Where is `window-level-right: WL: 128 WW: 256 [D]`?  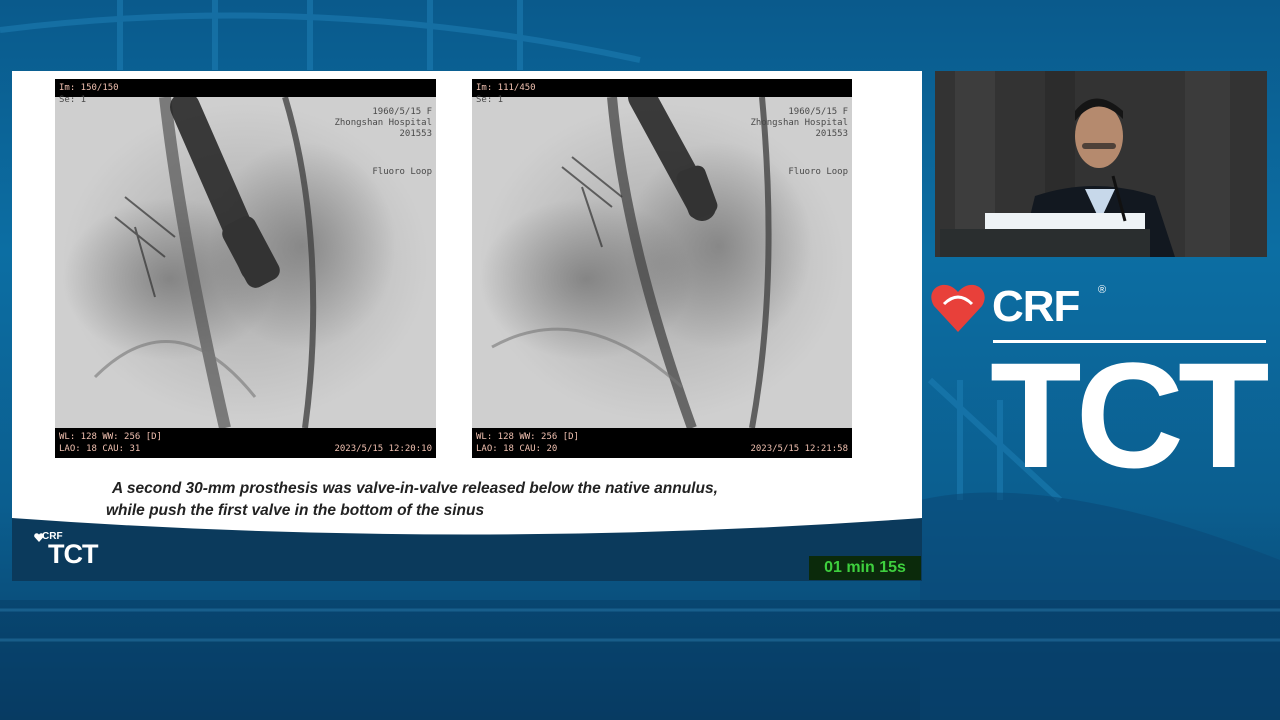 window-level-right: WL: 128 WW: 256 [D] is located at coordinates (527, 437).